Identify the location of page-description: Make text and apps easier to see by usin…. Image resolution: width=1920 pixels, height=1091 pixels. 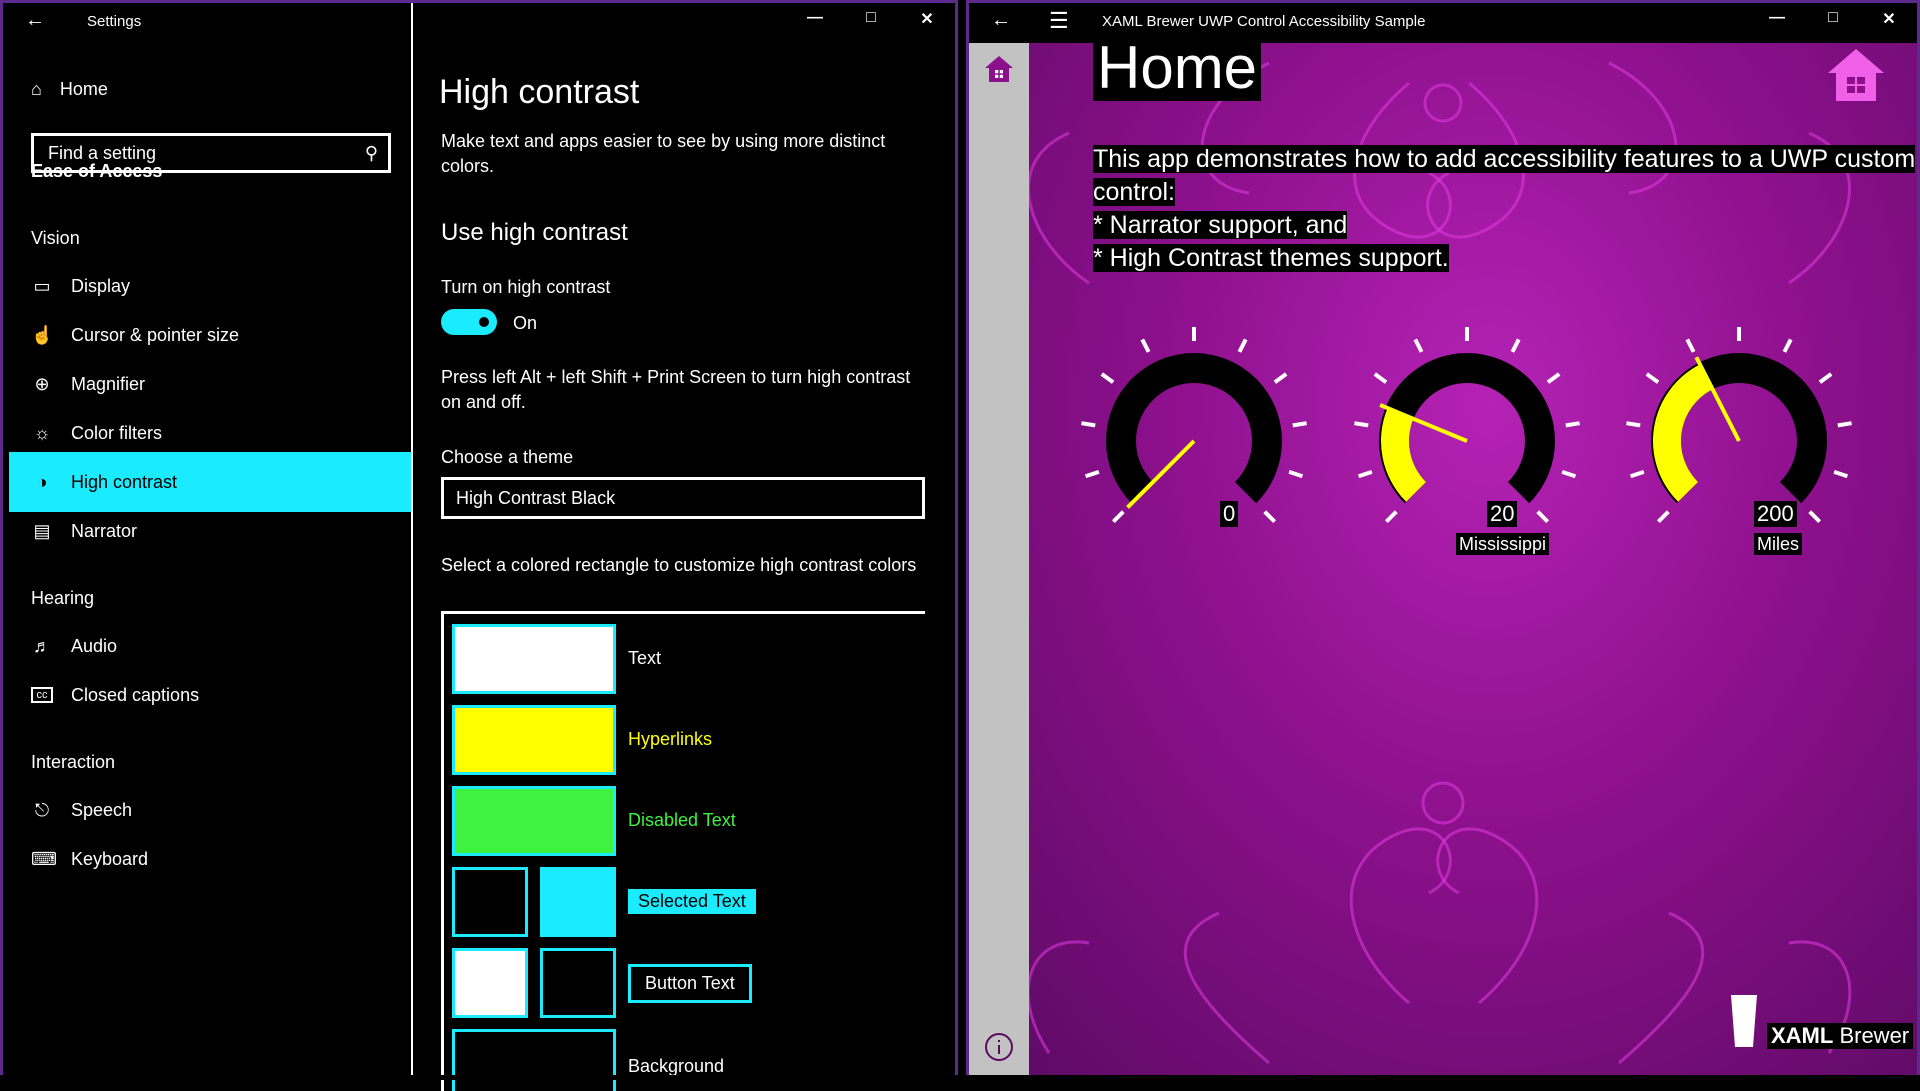
(663, 153).